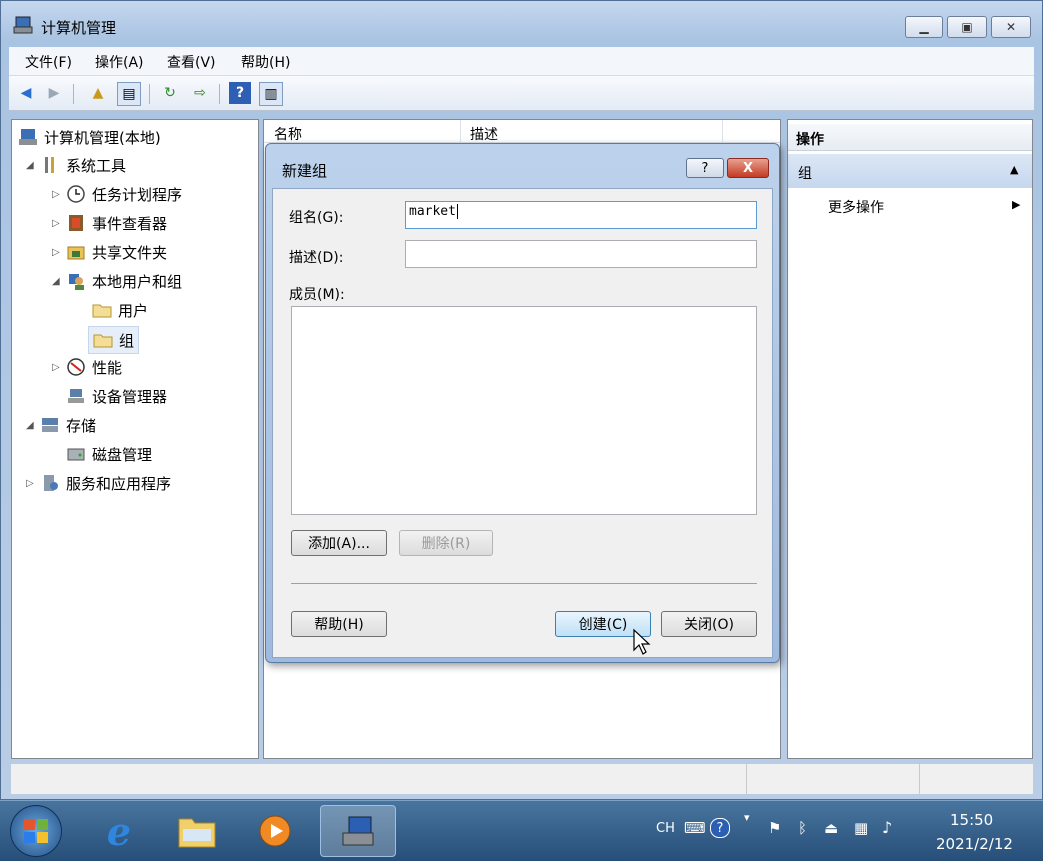 This screenshot has width=1043, height=861. What do you see at coordinates (1014, 169) in the screenshot?
I see `collapse-up-icon: ▲` at bounding box center [1014, 169].